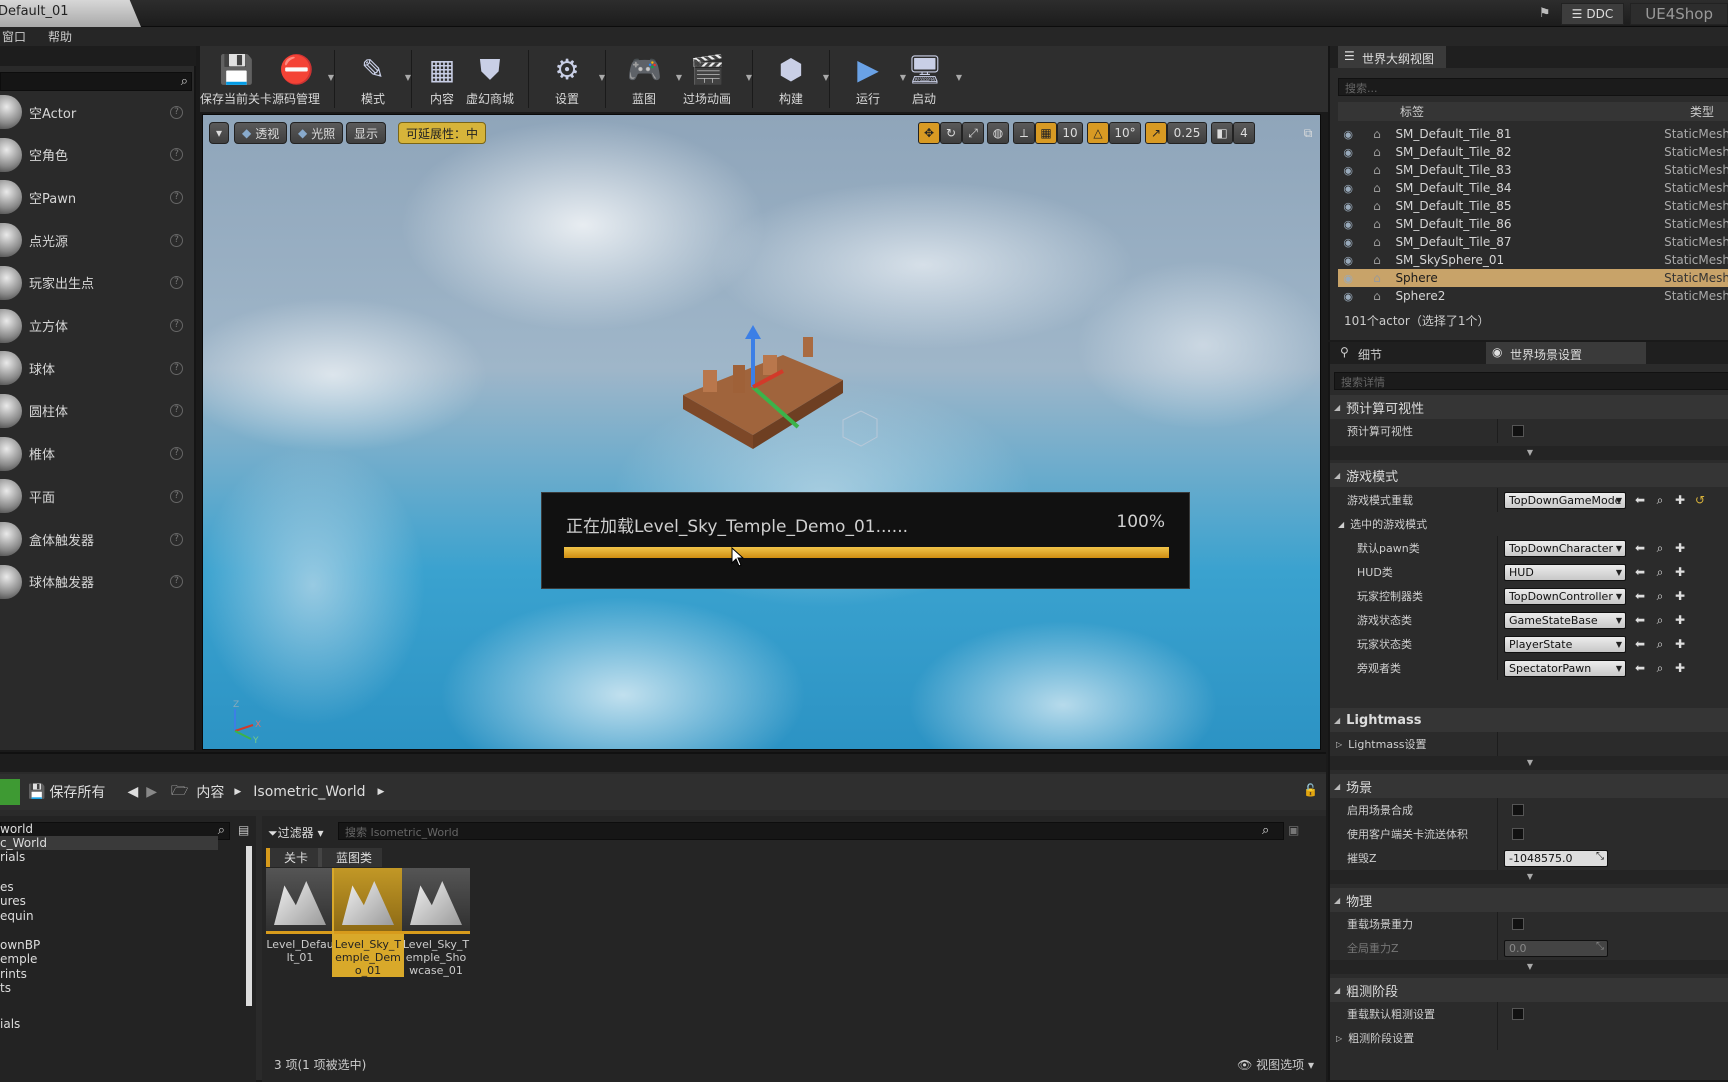 The image size is (1728, 1082). I want to click on col-label: 标签, so click(1545, 111).